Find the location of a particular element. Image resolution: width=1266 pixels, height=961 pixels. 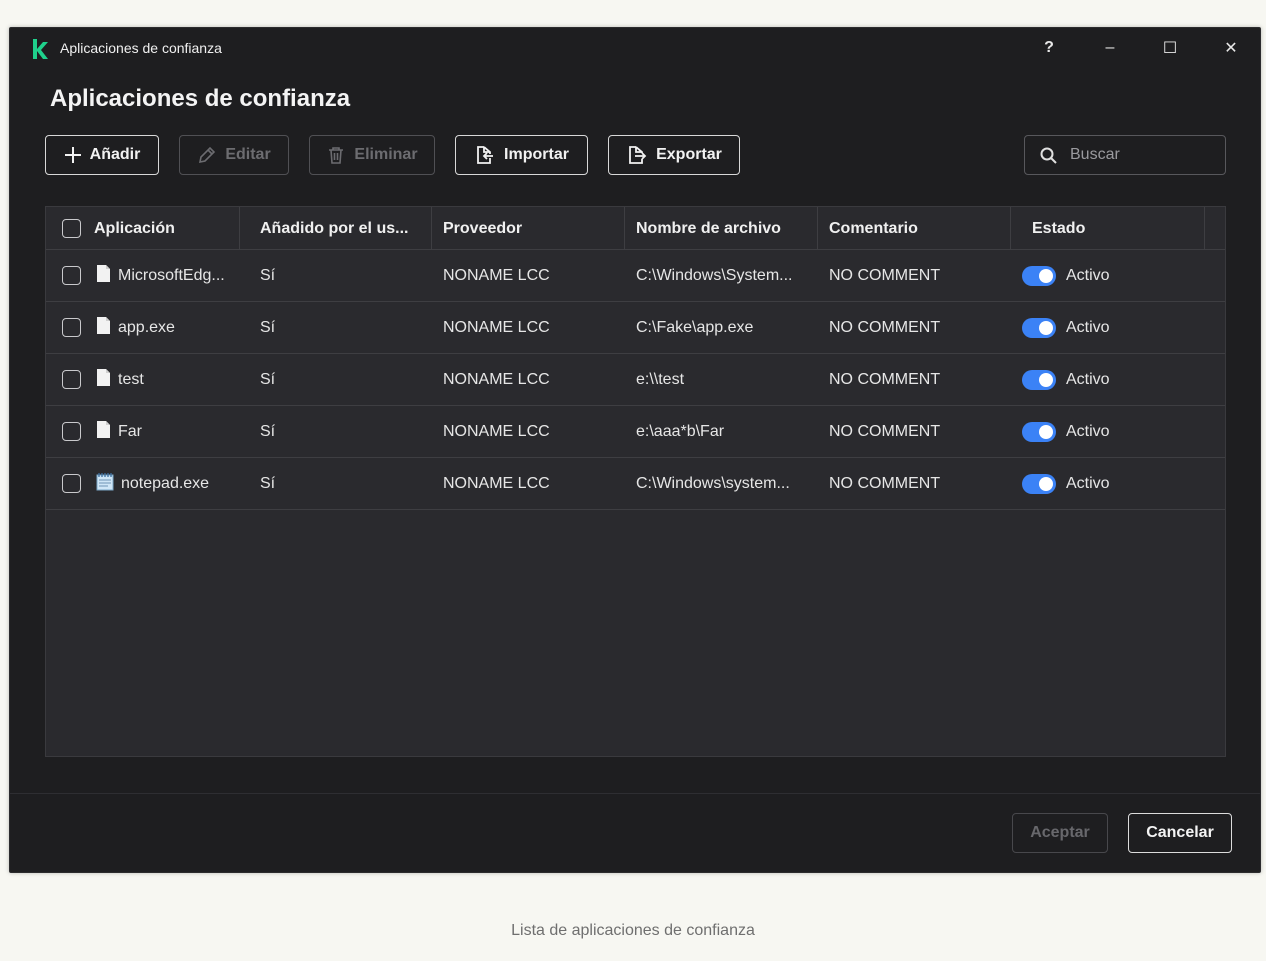

application-name: app.exe is located at coordinates (146, 327).